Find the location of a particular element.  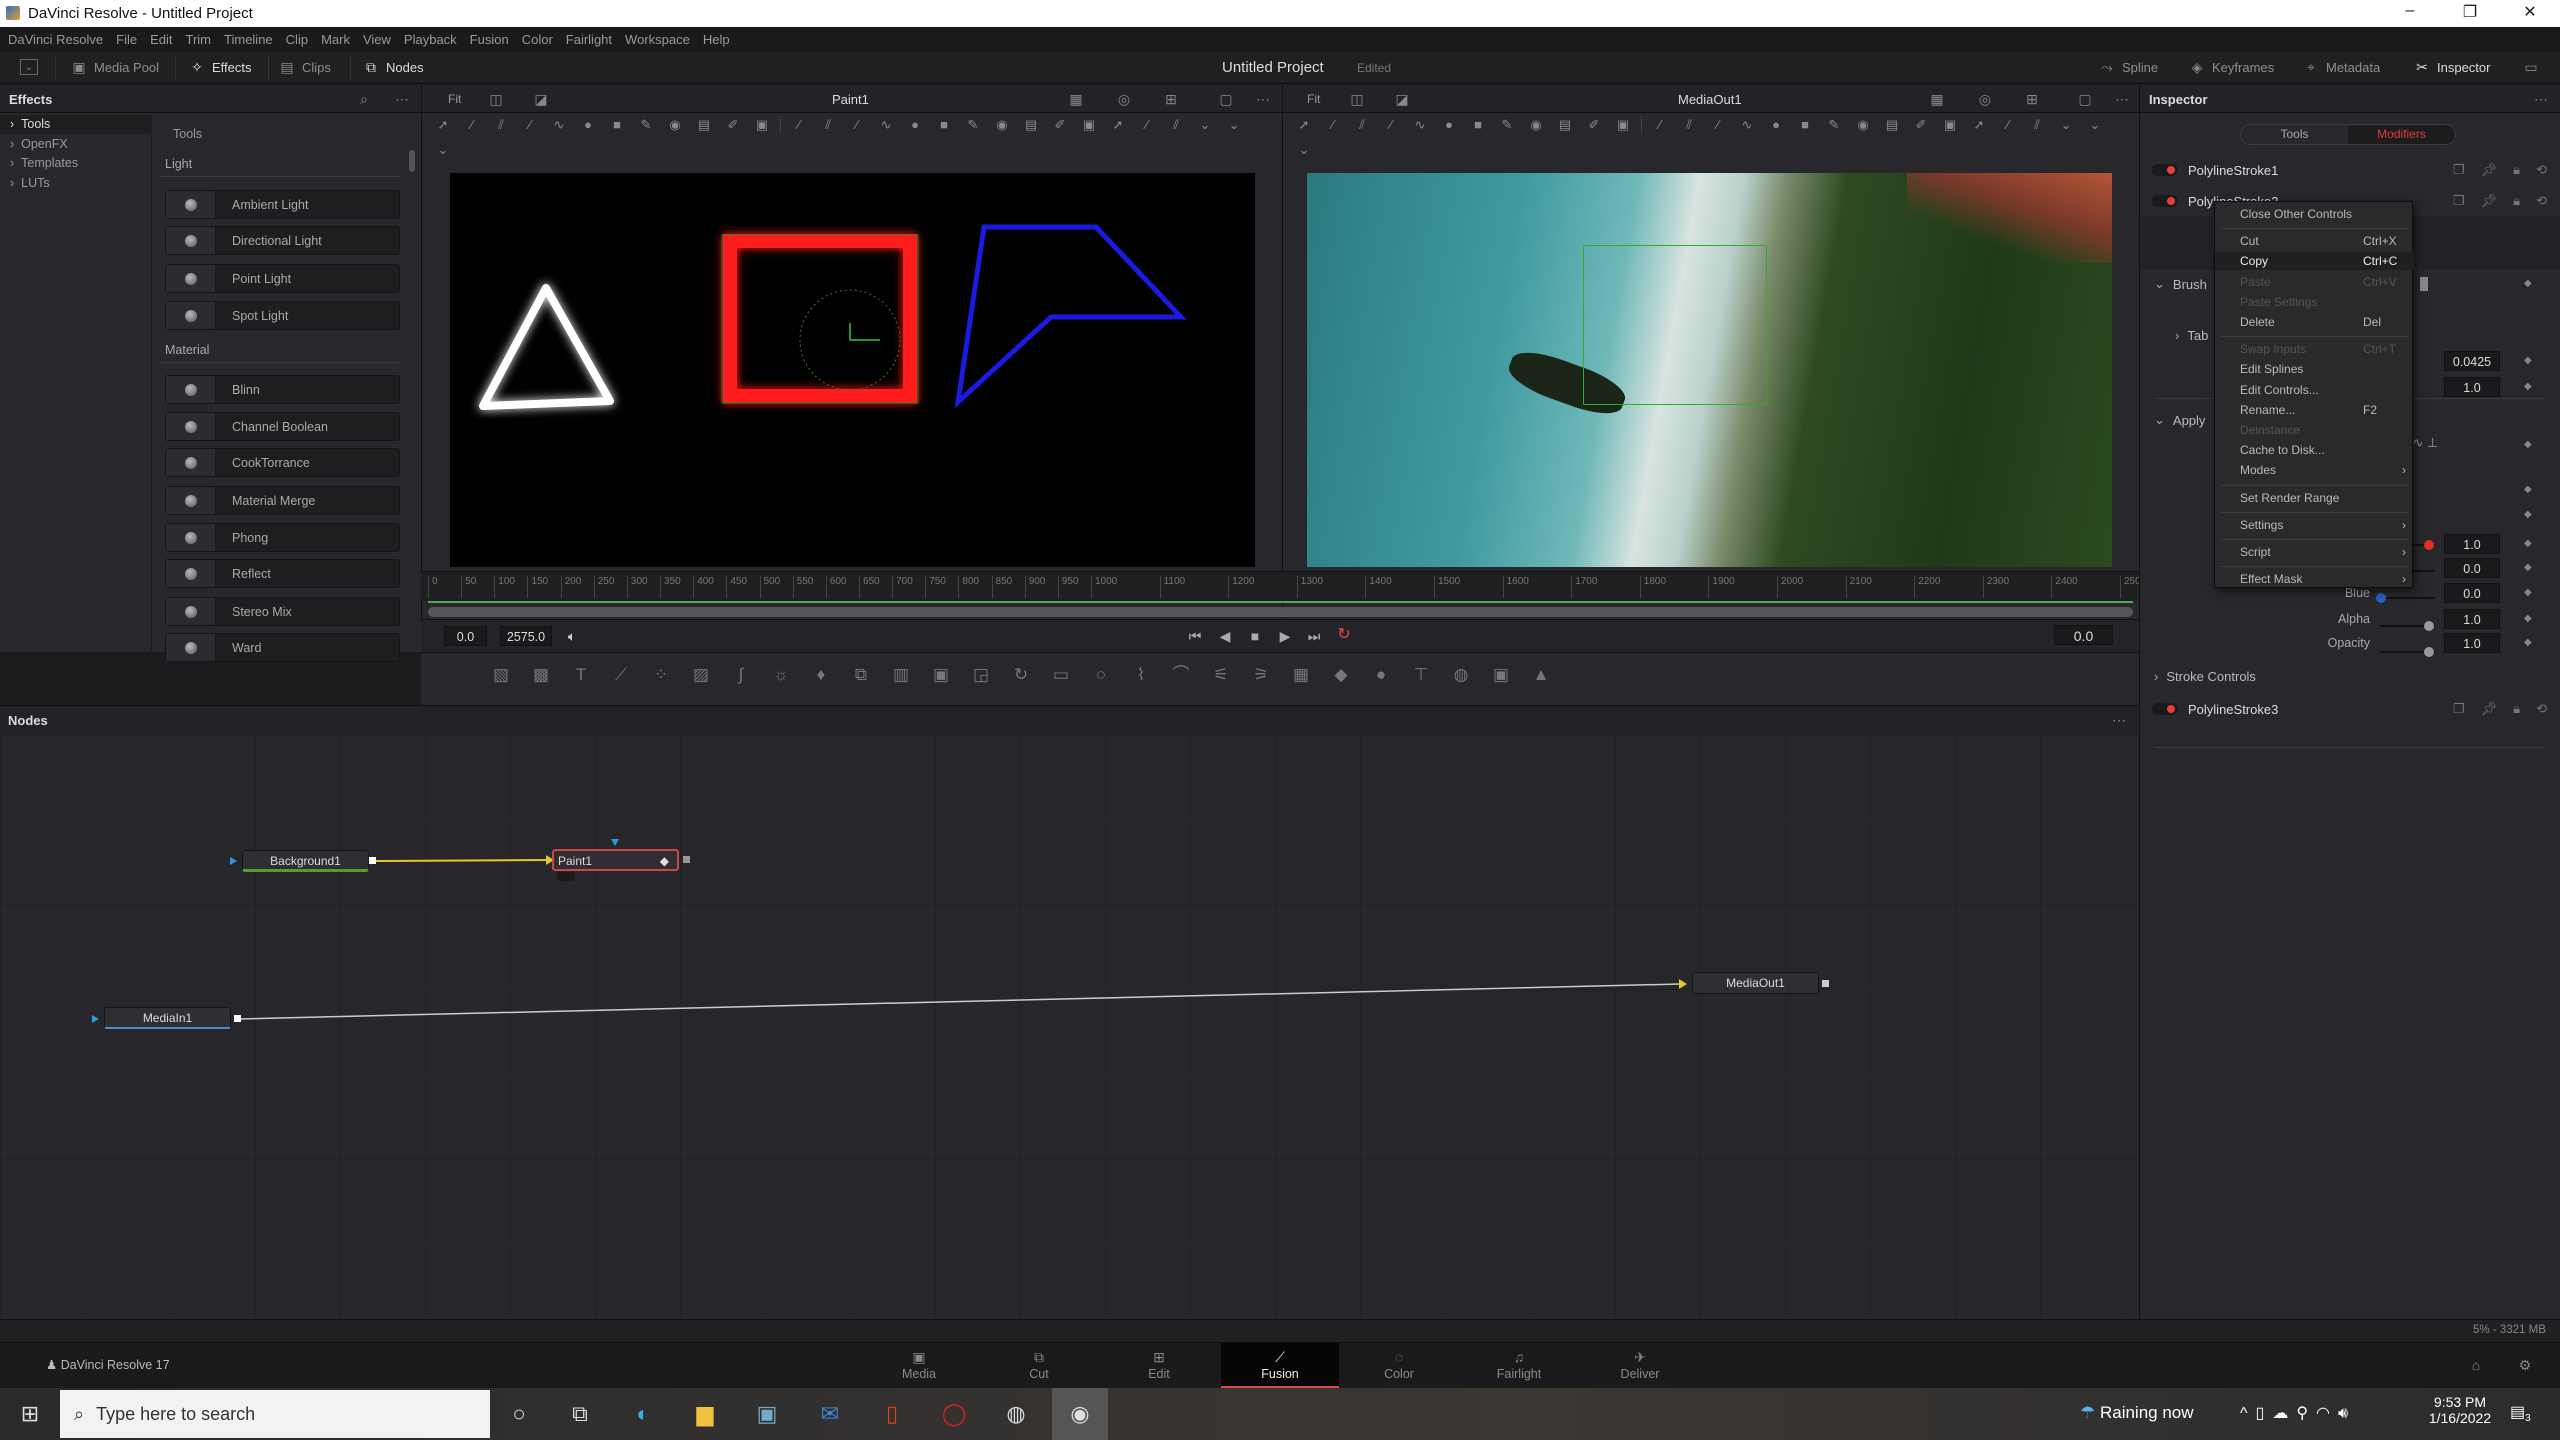

end-time-field: 2575.0 is located at coordinates (526, 636).